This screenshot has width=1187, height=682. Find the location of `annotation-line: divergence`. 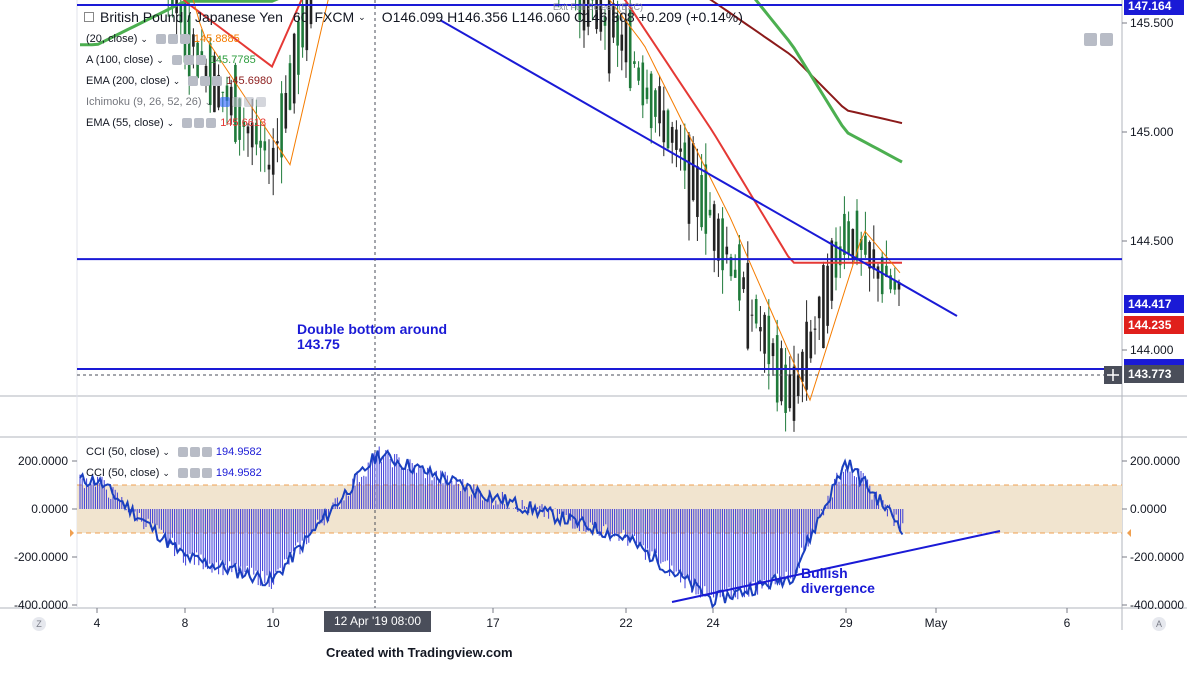

annotation-line: divergence is located at coordinates (838, 588).